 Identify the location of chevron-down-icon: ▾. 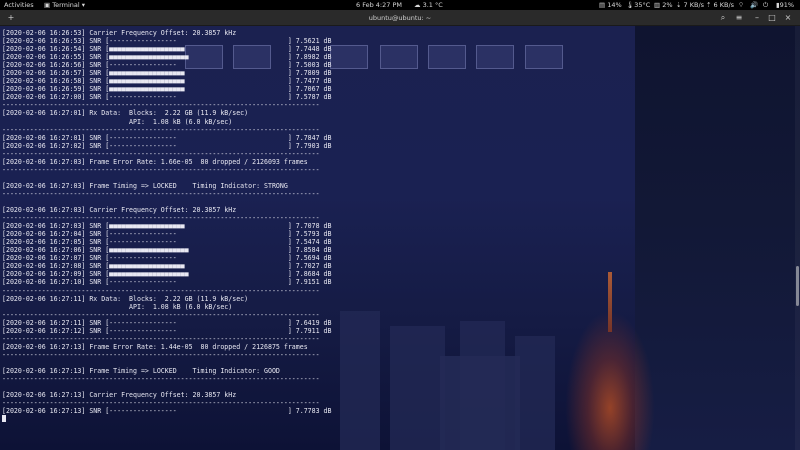
(83, 5).